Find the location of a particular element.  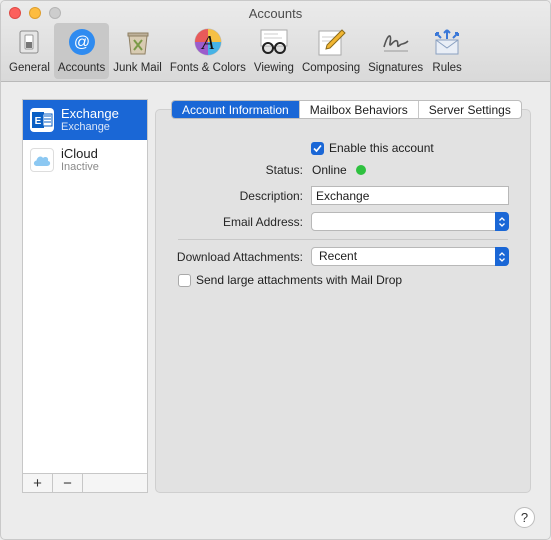

account-name: iCloud is located at coordinates (79, 153).